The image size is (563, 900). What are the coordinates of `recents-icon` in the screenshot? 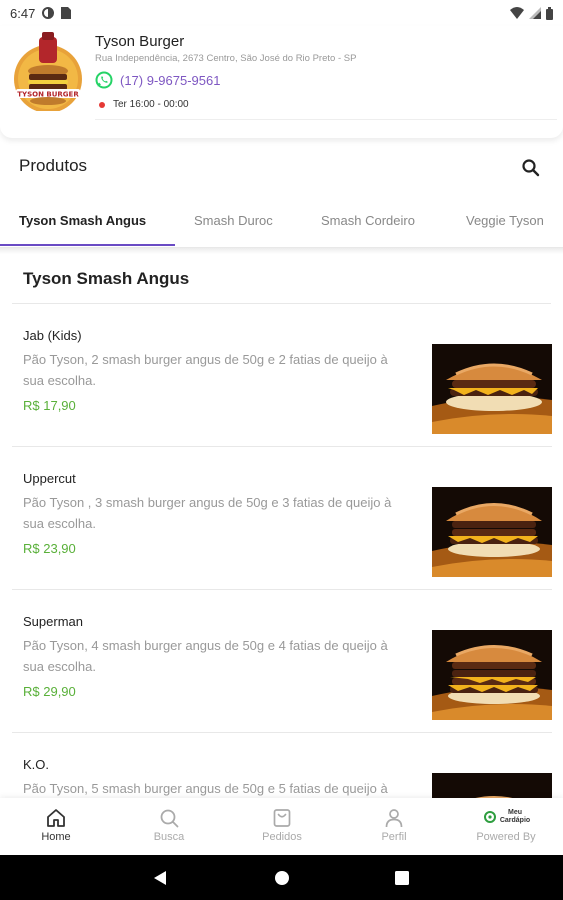 It's located at (402, 878).